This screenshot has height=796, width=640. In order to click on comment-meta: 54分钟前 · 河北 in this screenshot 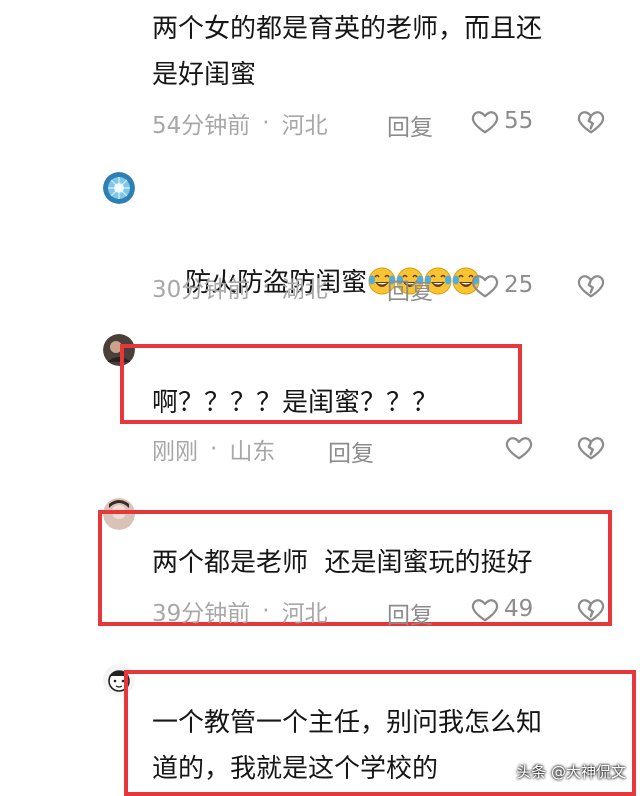, I will do `click(240, 123)`.